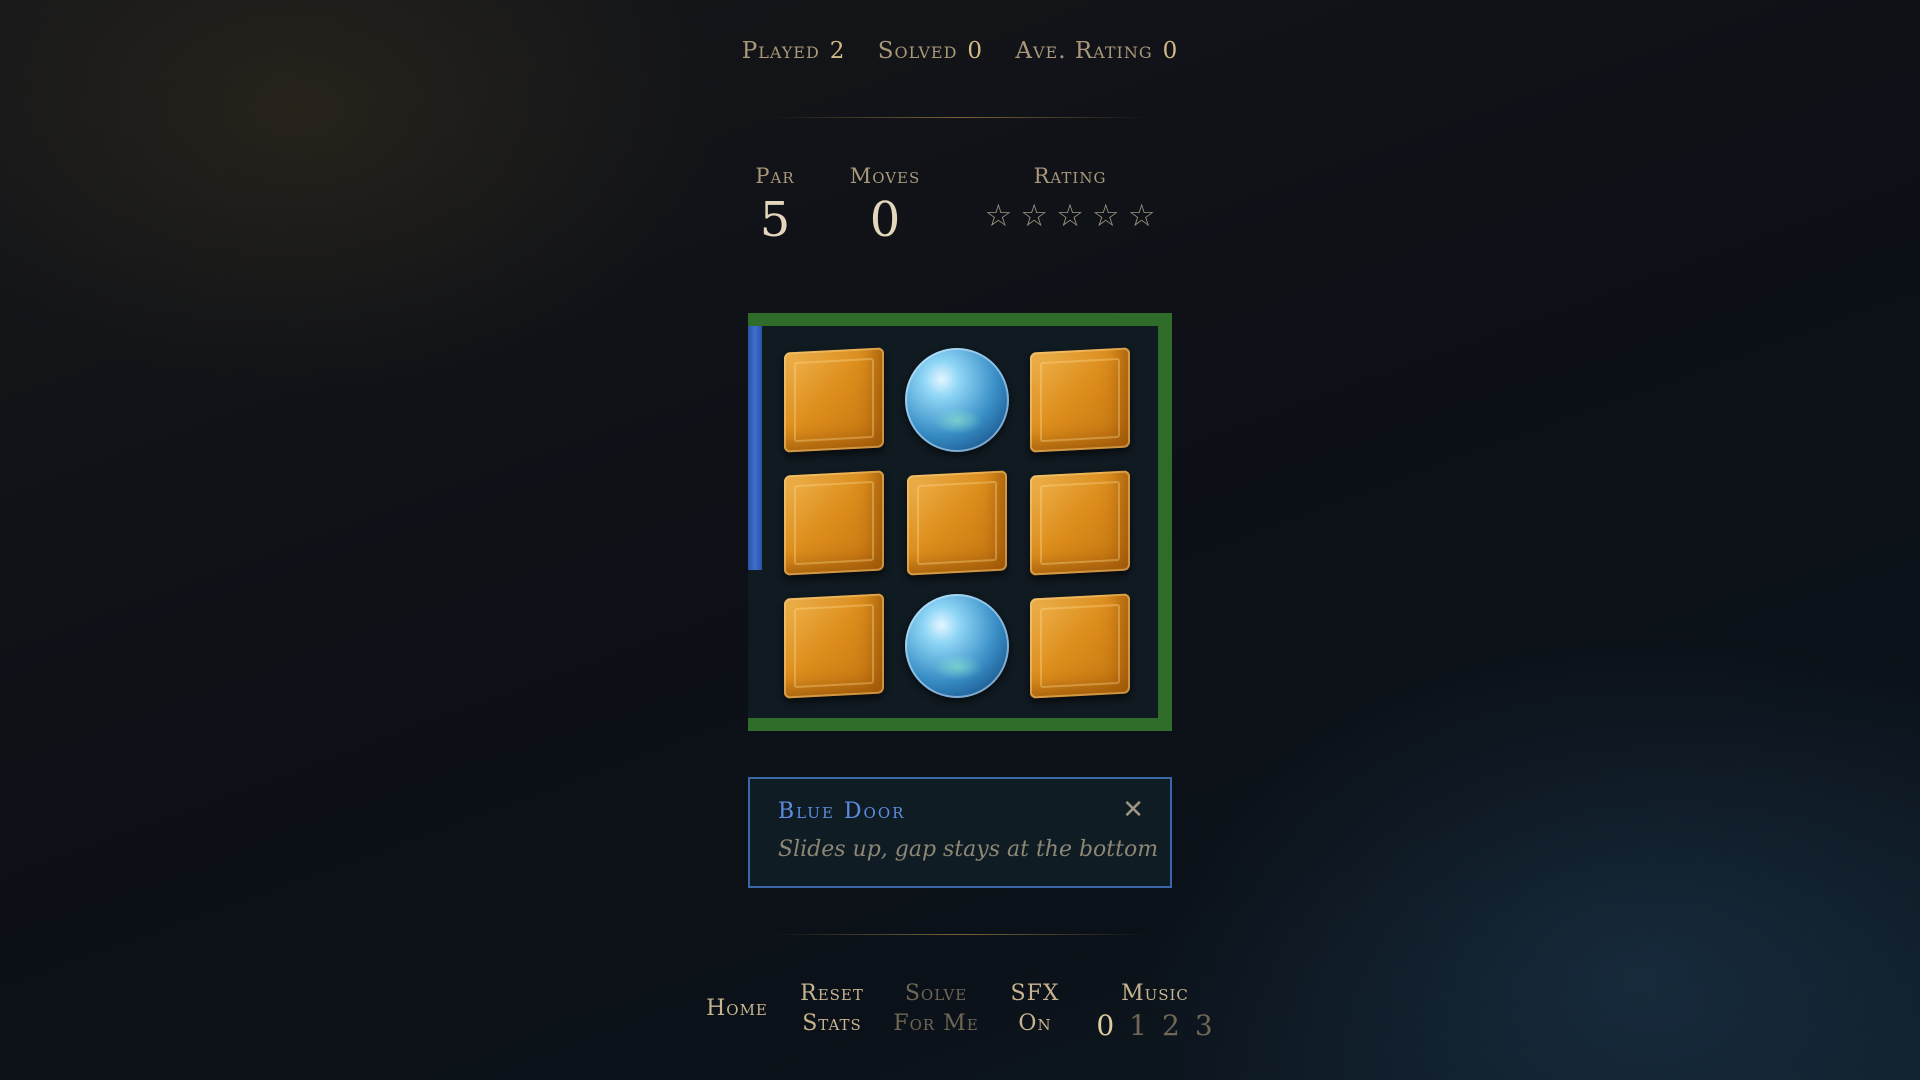 The image size is (1920, 1080). What do you see at coordinates (775, 220) in the screenshot?
I see `par-value: 5` at bounding box center [775, 220].